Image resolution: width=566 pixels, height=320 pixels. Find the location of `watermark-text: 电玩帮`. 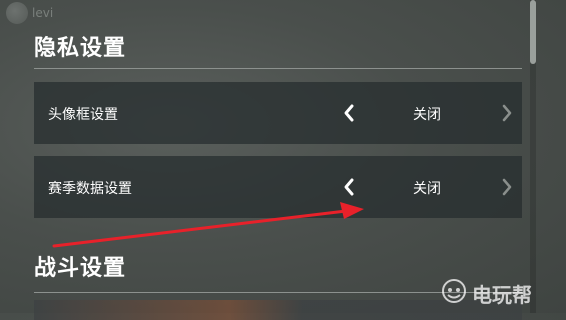

watermark-text: 电玩帮 is located at coordinates (502, 295).